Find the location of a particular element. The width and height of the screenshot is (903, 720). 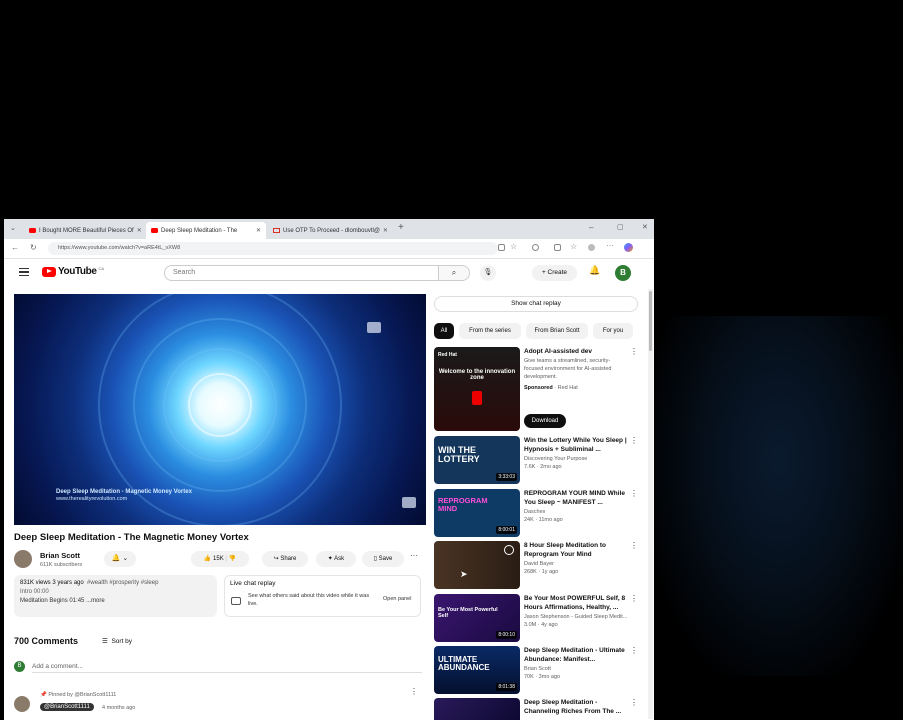

video-thumbnail: REPROGRAM MIND 8:00:01 is located at coordinates (477, 513).